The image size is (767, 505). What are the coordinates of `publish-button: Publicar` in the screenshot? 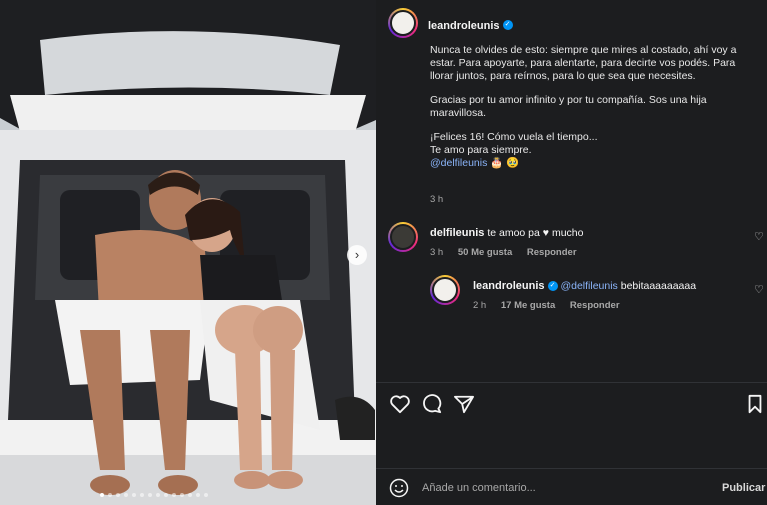 It's located at (743, 488).